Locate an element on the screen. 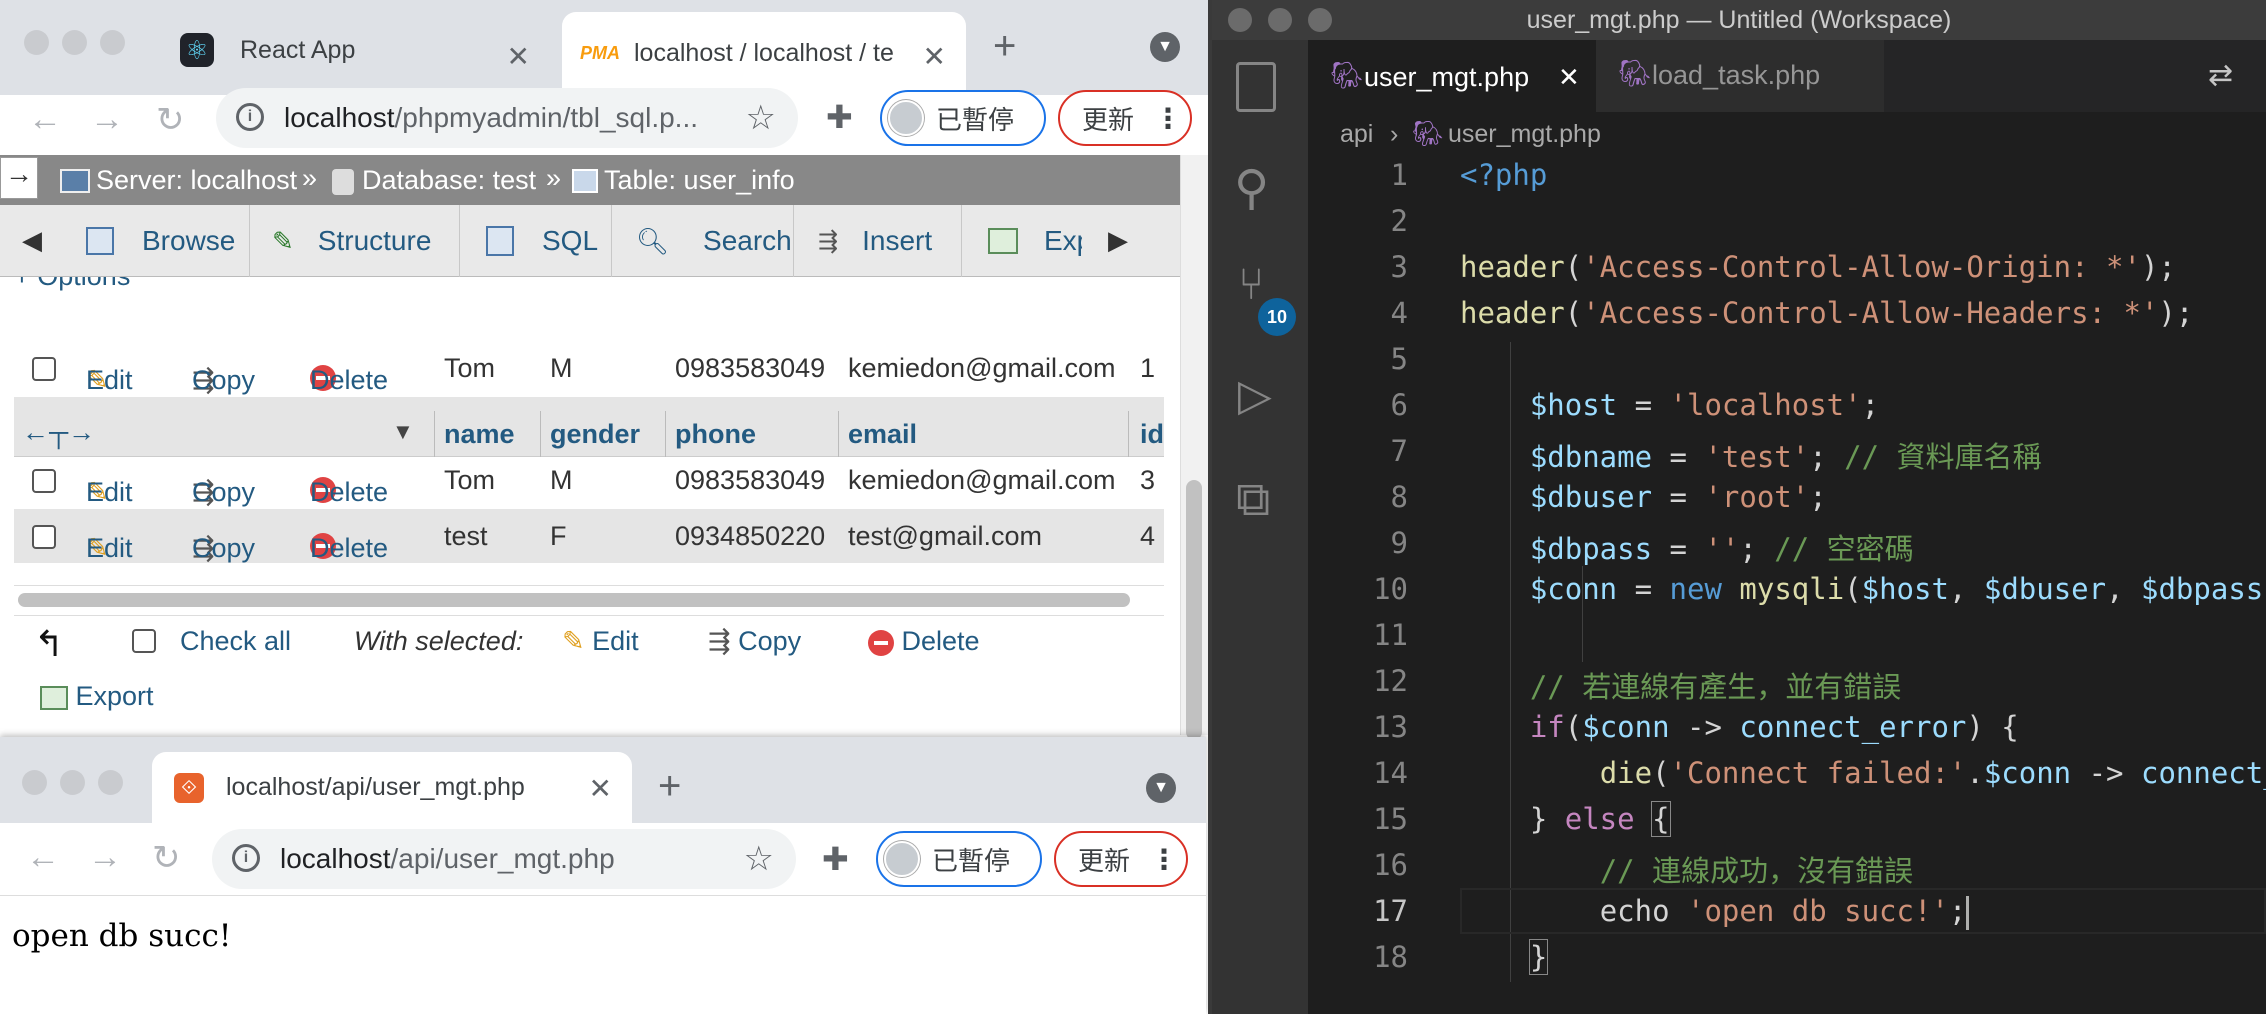 Image resolution: width=2266 pixels, height=1014 pixels. explorer-icon is located at coordinates (1256, 87).